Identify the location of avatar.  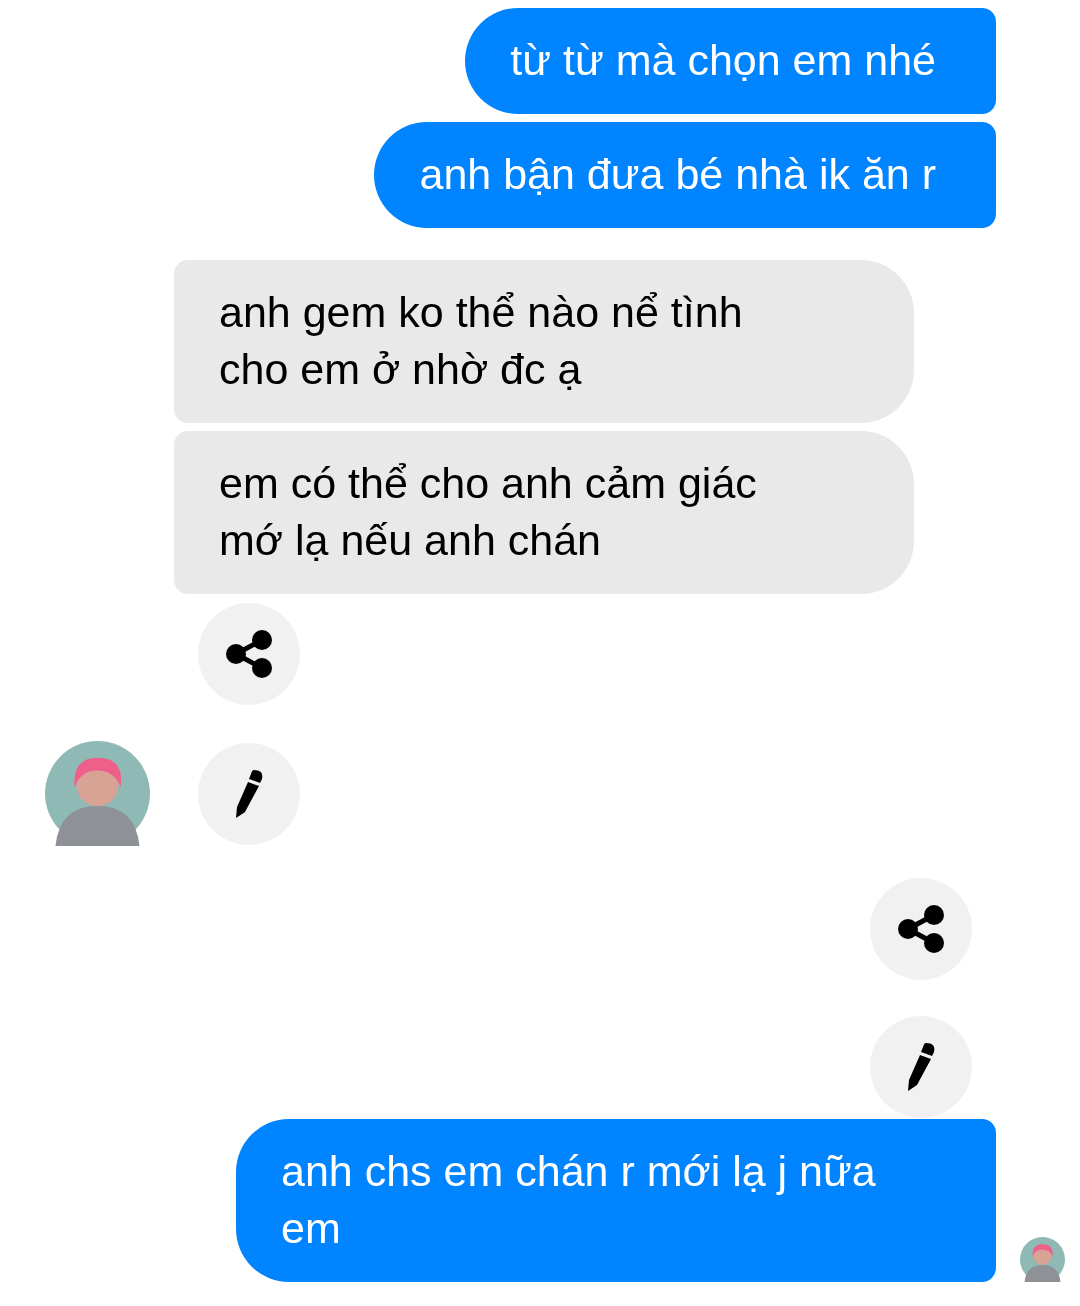
(1042, 1259).